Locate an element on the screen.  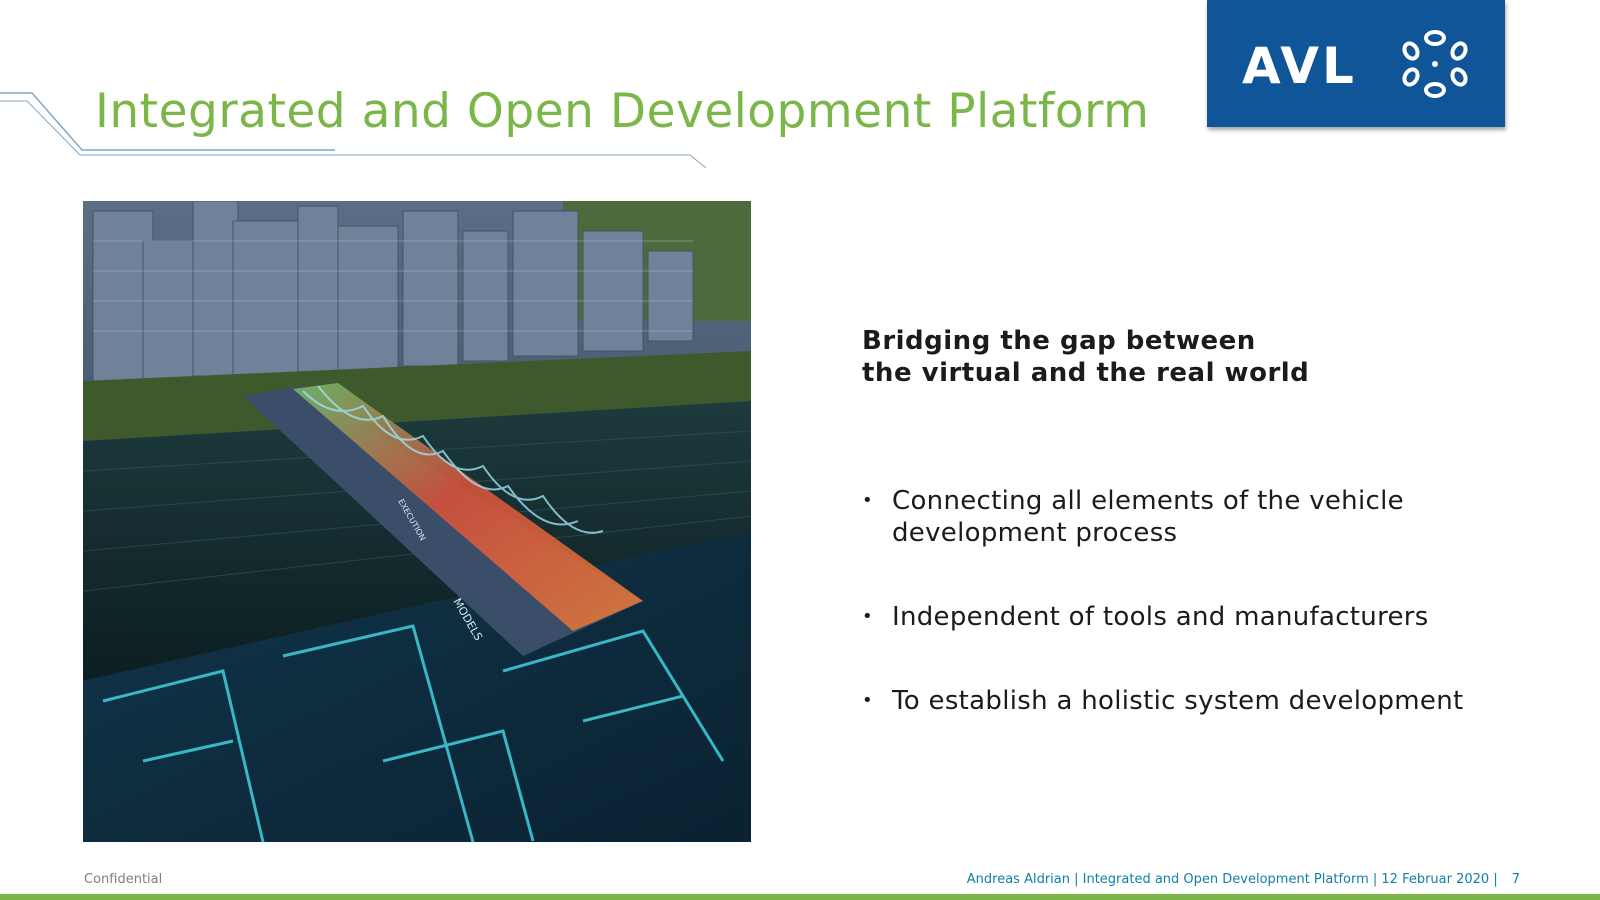
footer-confidential: Confidential is located at coordinates (123, 879).